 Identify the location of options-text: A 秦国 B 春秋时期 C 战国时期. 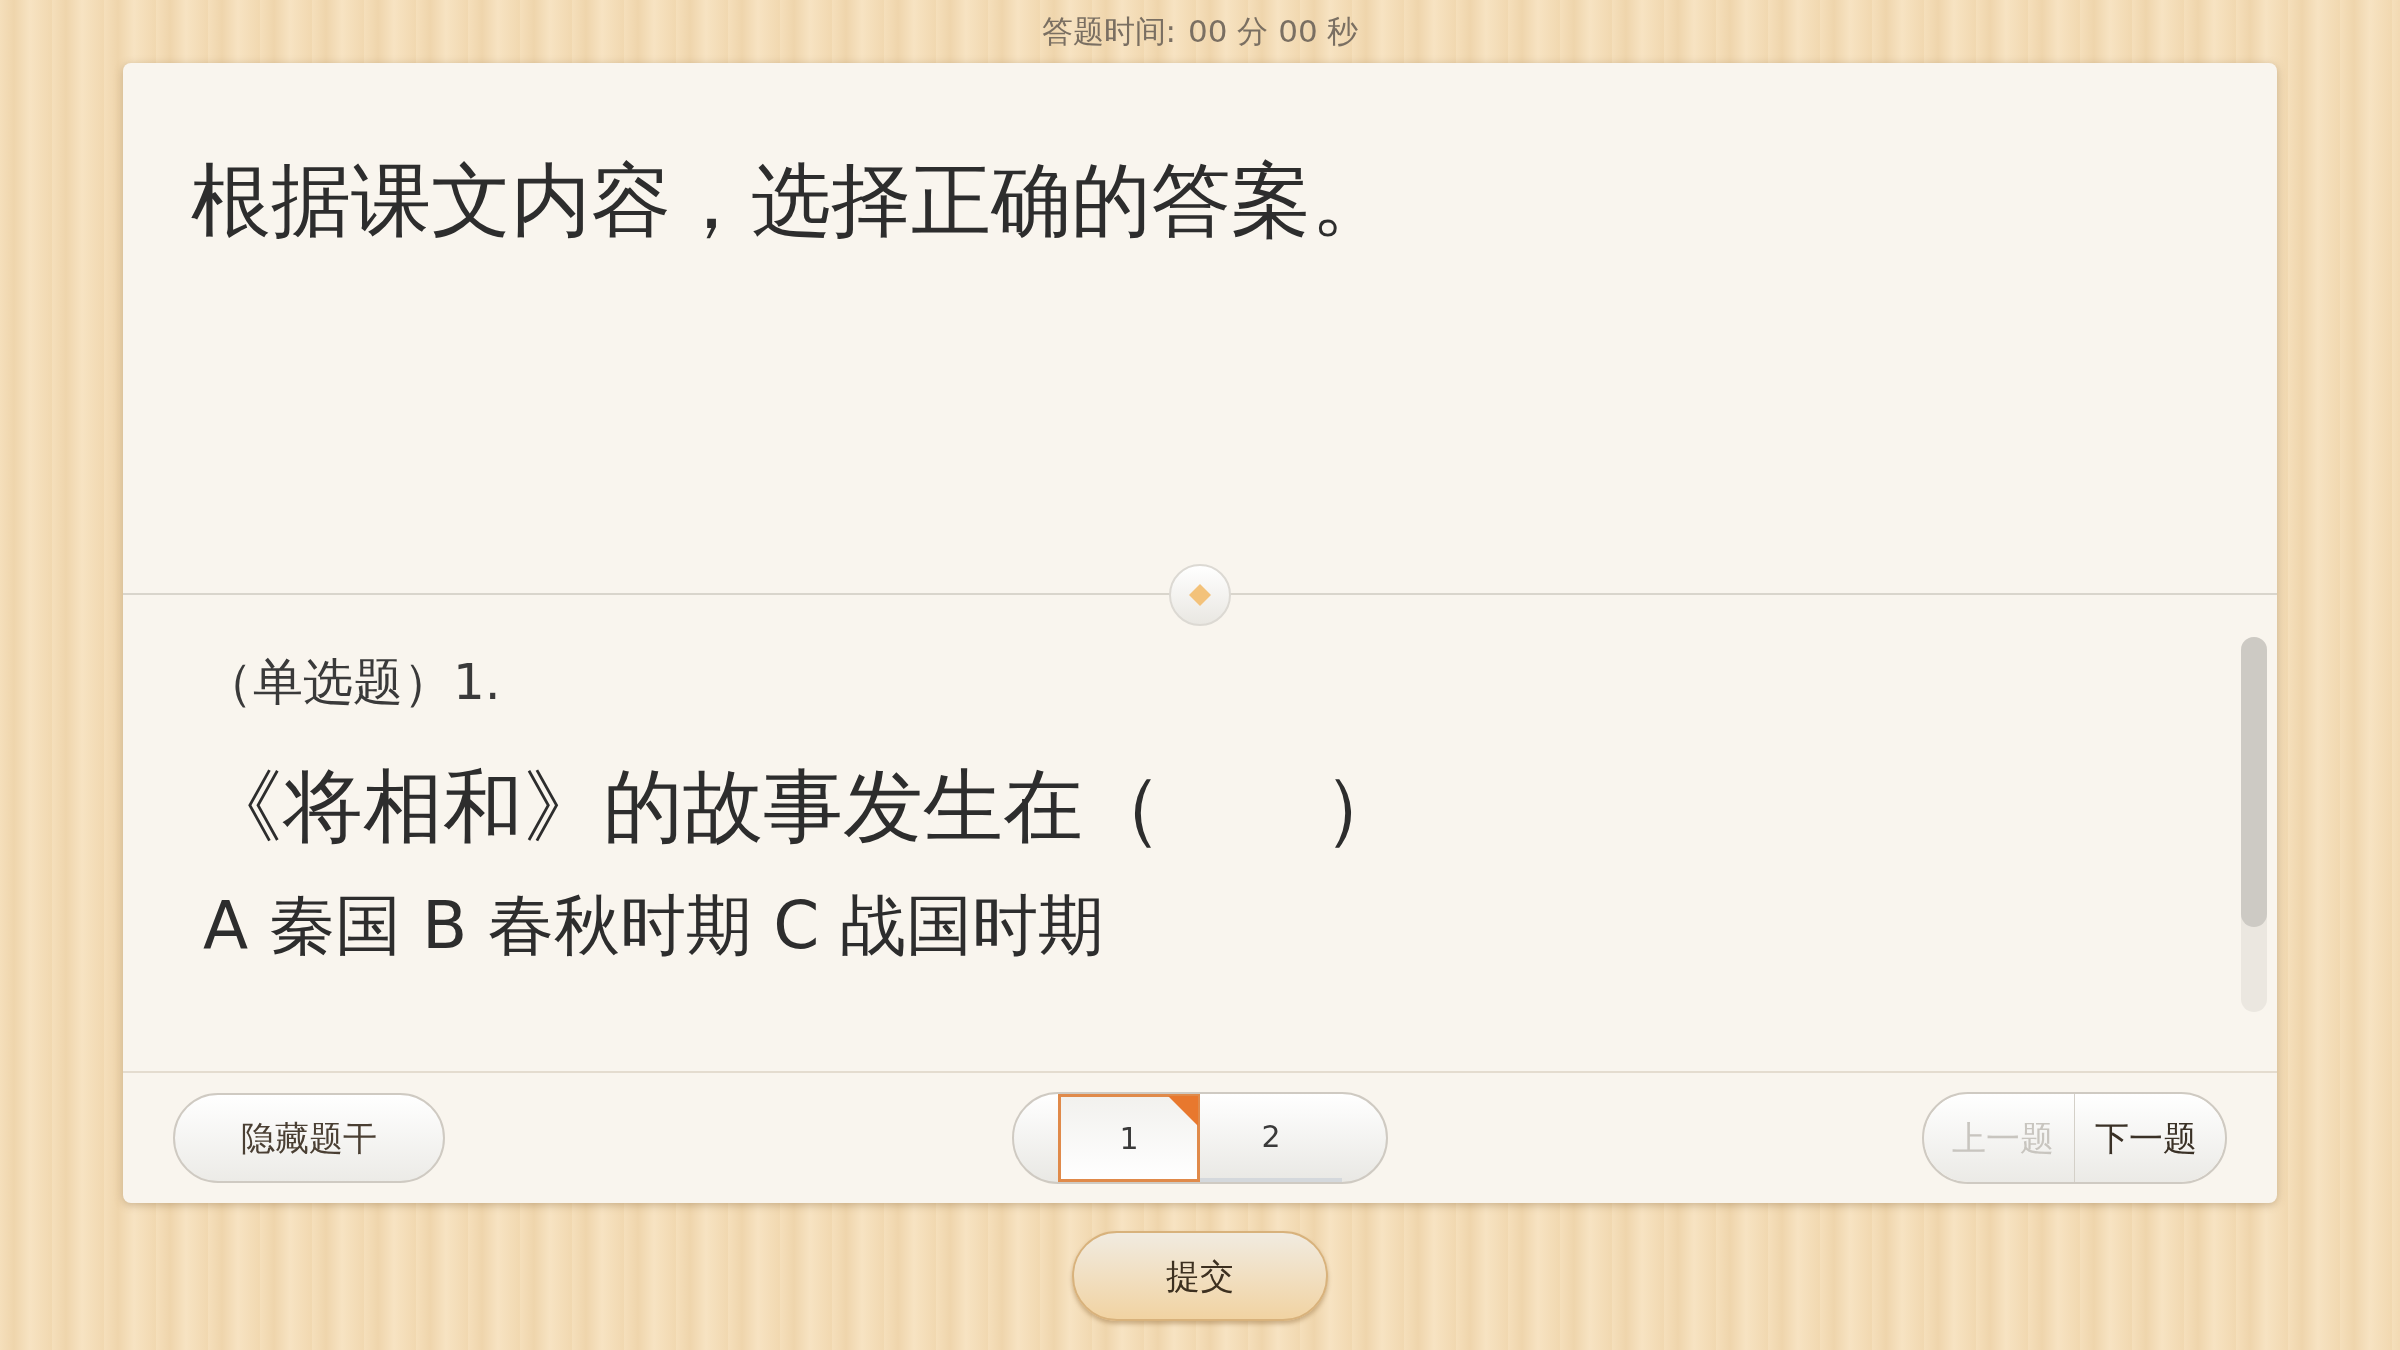
(654, 926).